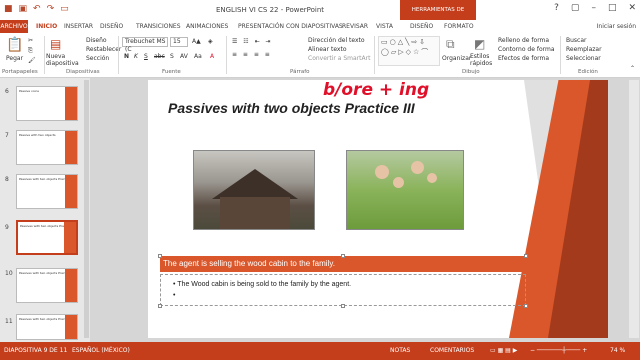  What do you see at coordinates (184, 56) in the screenshot?
I see `spacing-button: AV` at bounding box center [184, 56].